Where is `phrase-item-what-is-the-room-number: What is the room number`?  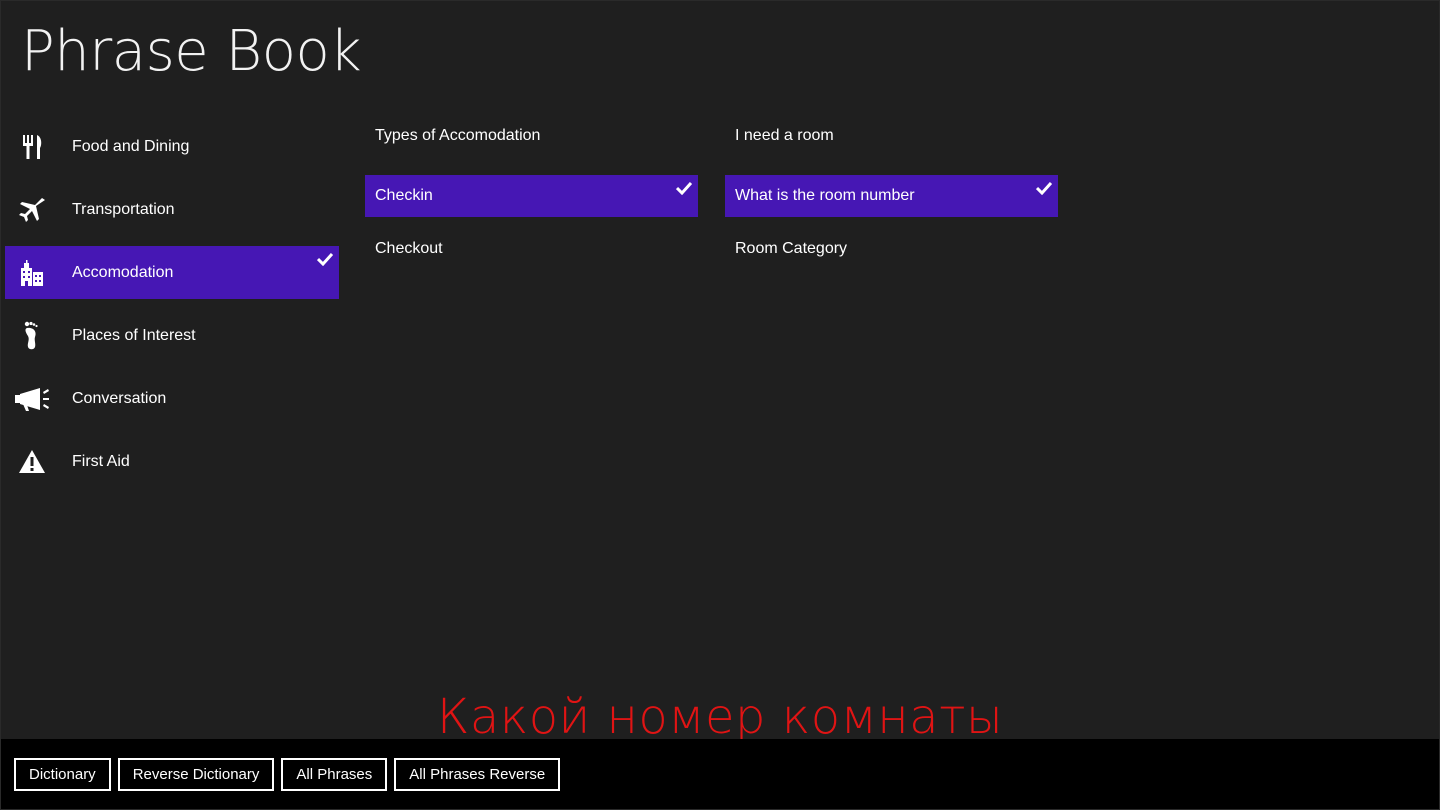 phrase-item-what-is-the-room-number: What is the room number is located at coordinates (891, 196).